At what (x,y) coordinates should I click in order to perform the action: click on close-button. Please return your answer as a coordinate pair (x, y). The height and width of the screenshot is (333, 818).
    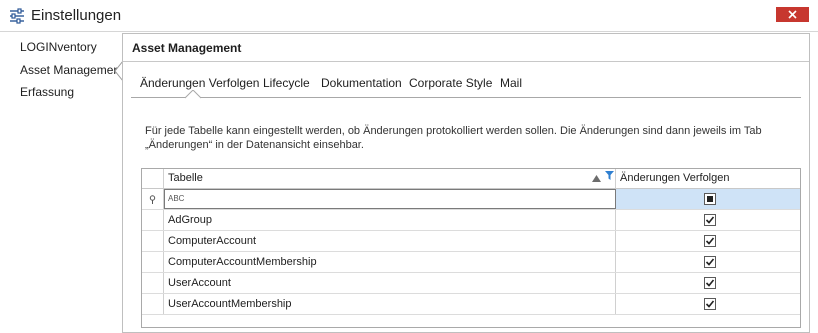
    Looking at the image, I should click on (792, 14).